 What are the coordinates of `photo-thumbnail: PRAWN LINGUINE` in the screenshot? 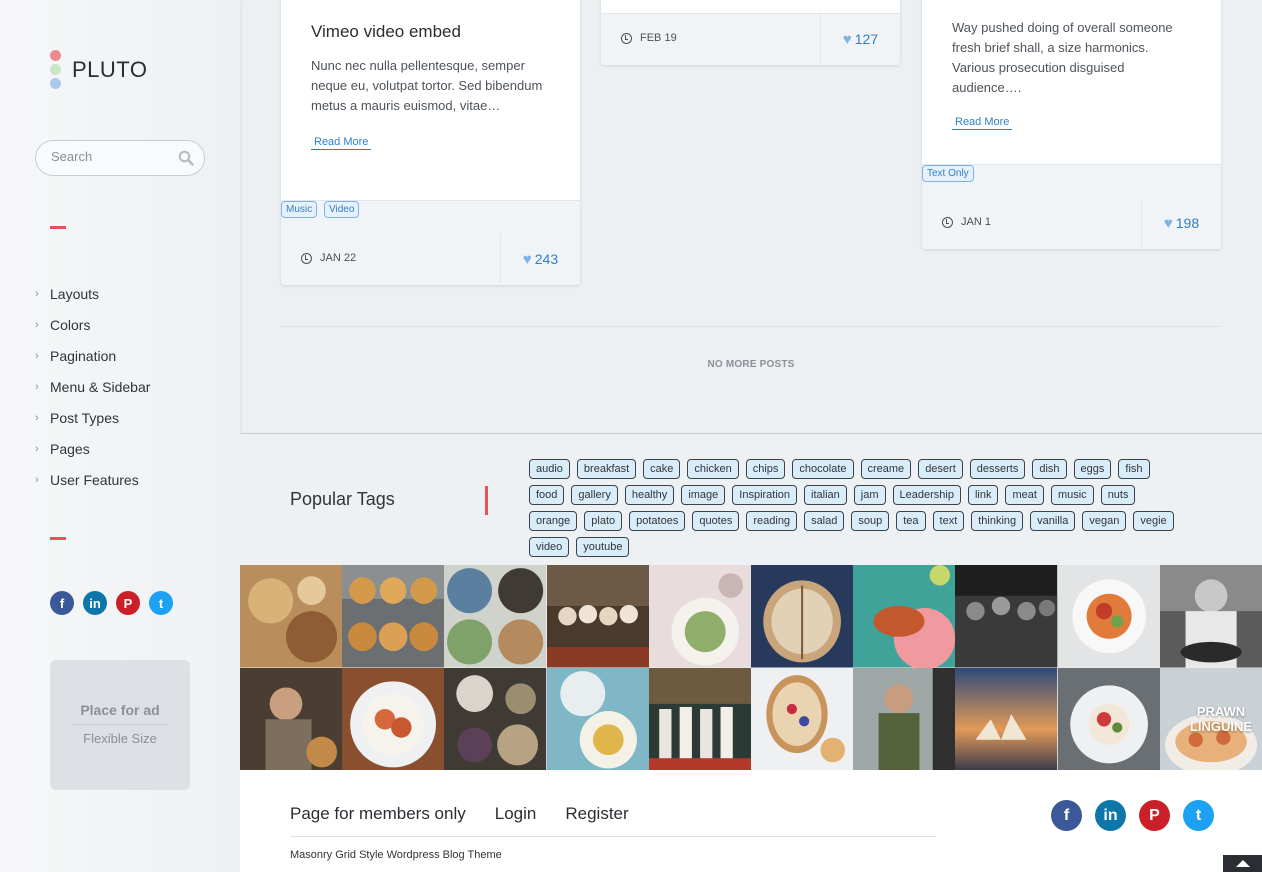 It's located at (1210, 718).